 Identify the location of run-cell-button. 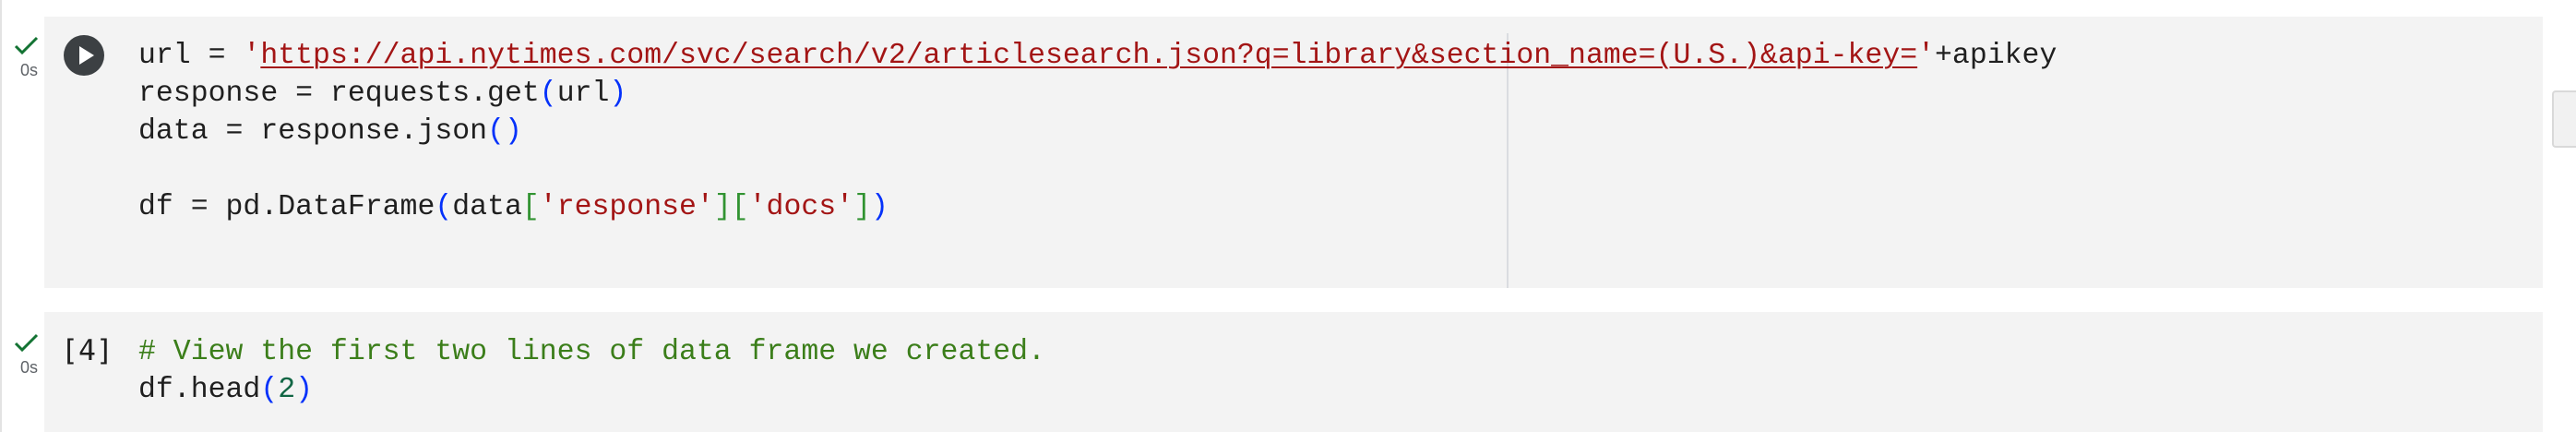
(84, 55).